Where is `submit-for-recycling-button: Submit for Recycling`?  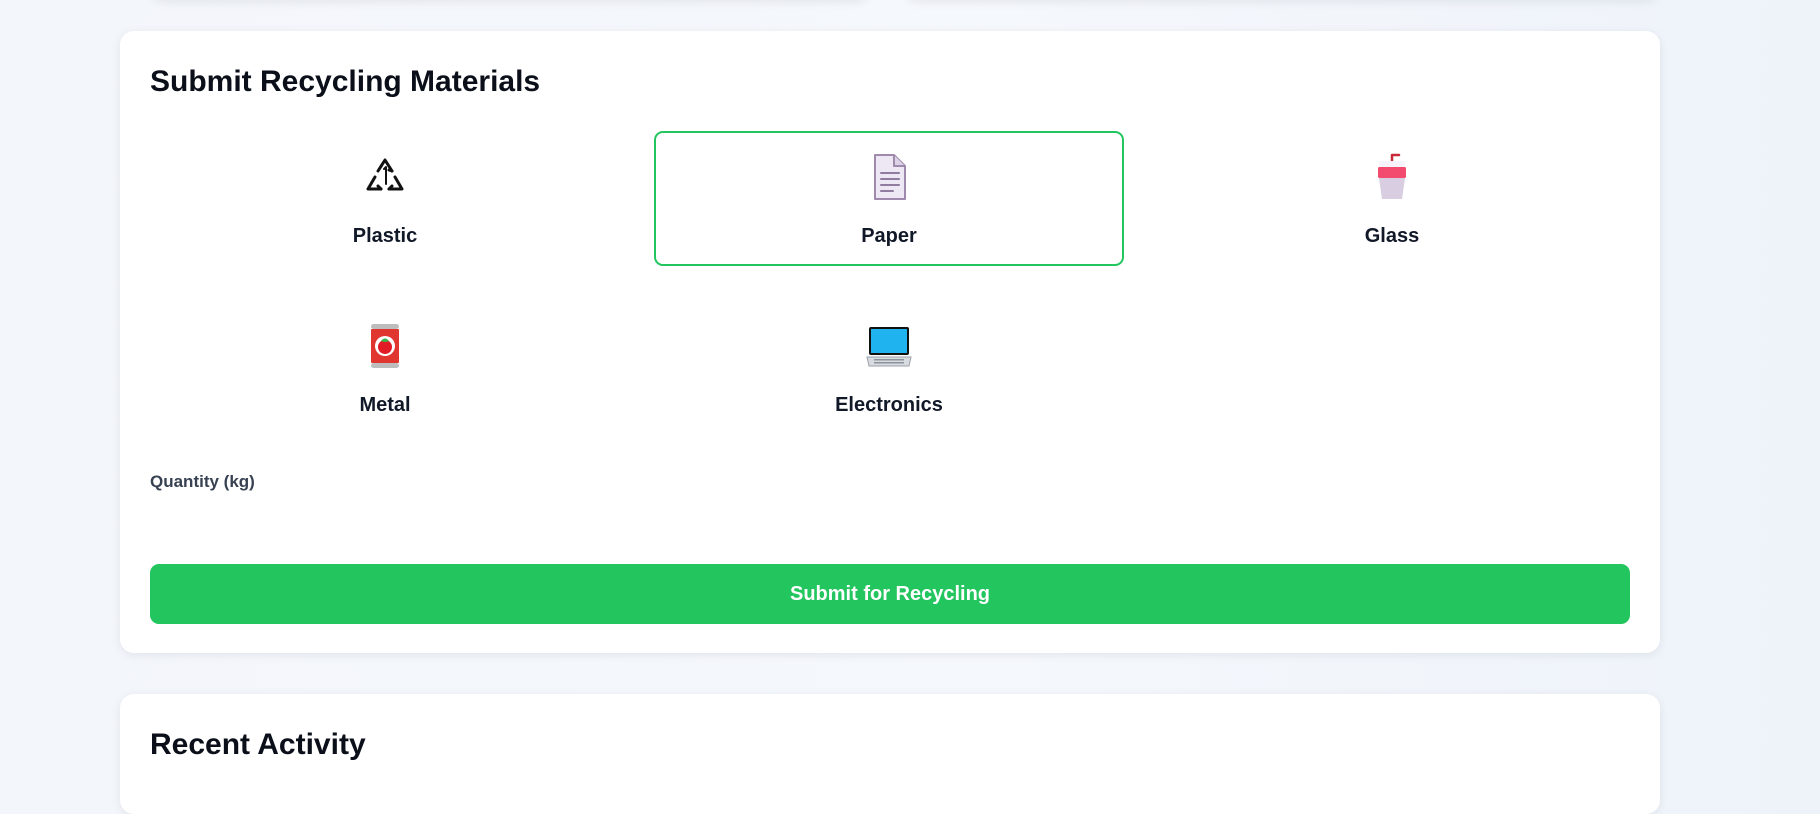
submit-for-recycling-button: Submit for Recycling is located at coordinates (890, 594).